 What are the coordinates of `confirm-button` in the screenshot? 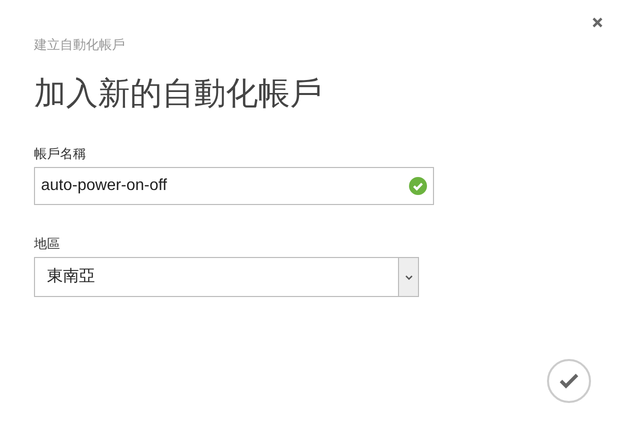 It's located at (569, 381).